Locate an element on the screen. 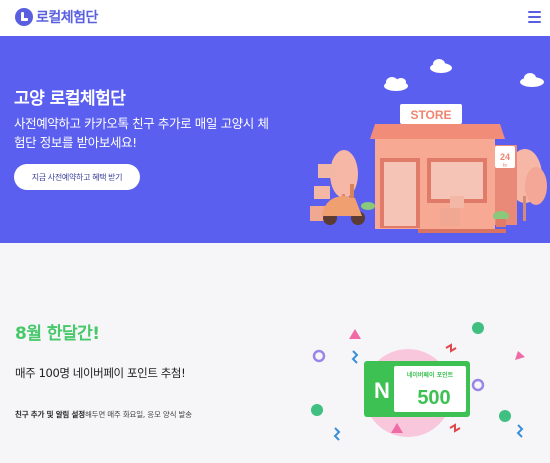 Image resolution: width=550 pixels, height=463 pixels. promo-note: 친구 추가 및 알림 설정해두면 매주 화요일, 응모 양식 발송 is located at coordinates (103, 414).